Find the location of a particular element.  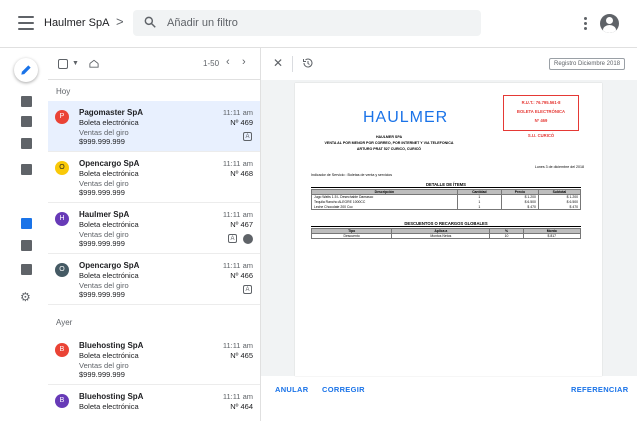

table-cell: Descuento is located at coordinates (351, 236).